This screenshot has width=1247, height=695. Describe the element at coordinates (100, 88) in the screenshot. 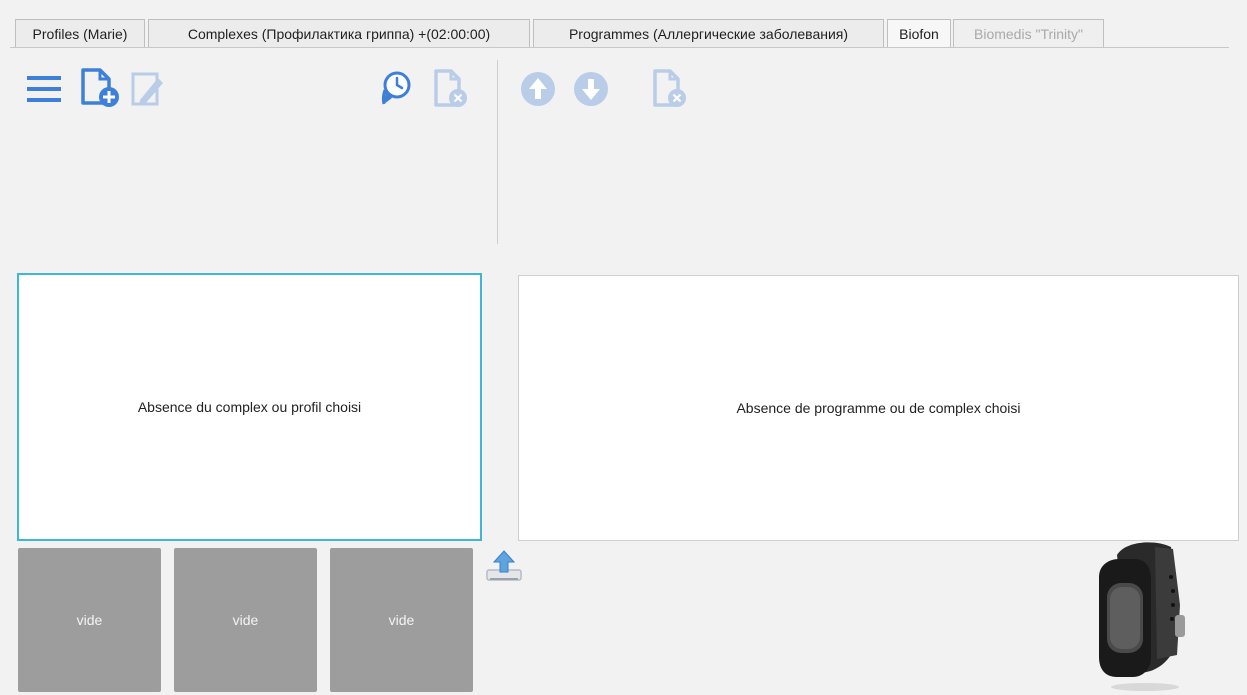

I see `add-file-icon` at that location.